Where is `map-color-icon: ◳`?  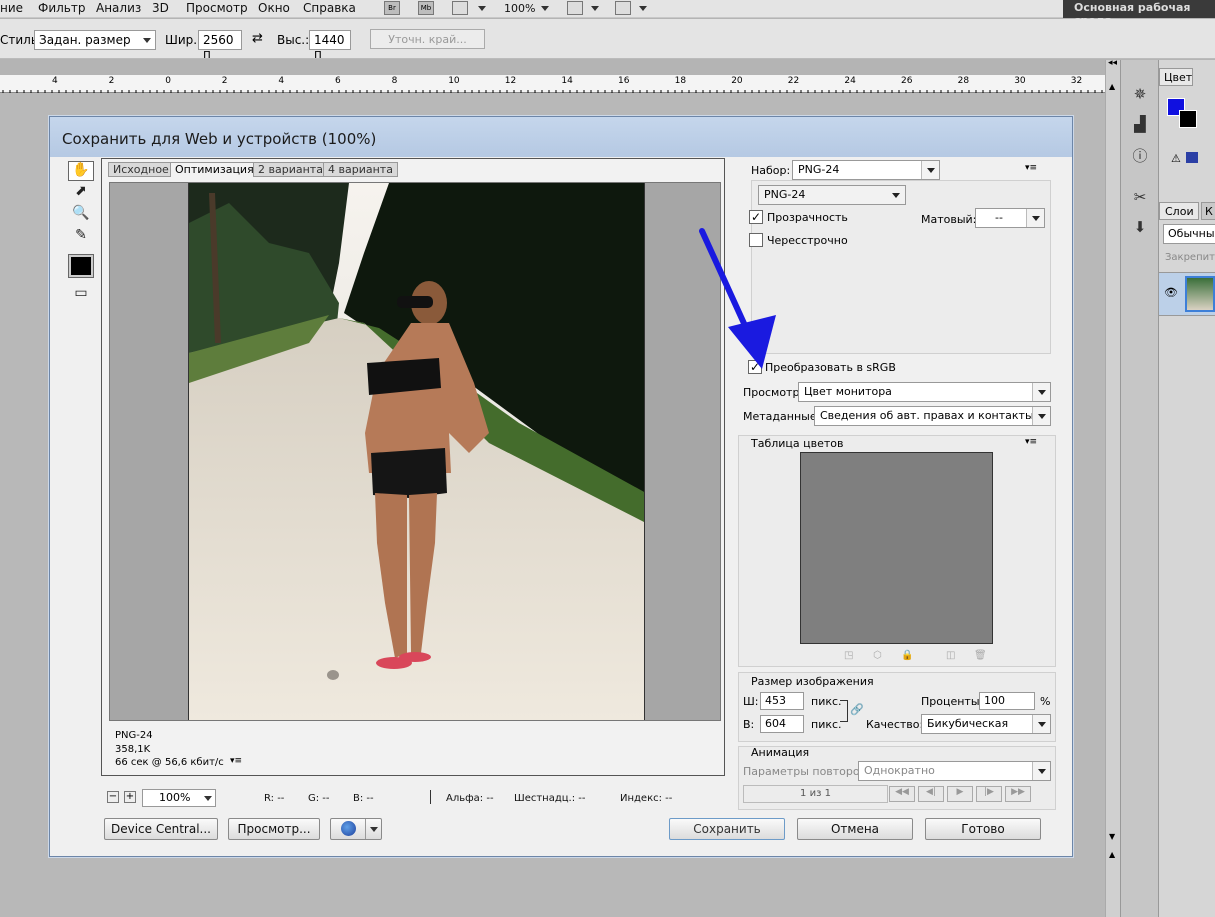 map-color-icon: ◳ is located at coordinates (848, 655).